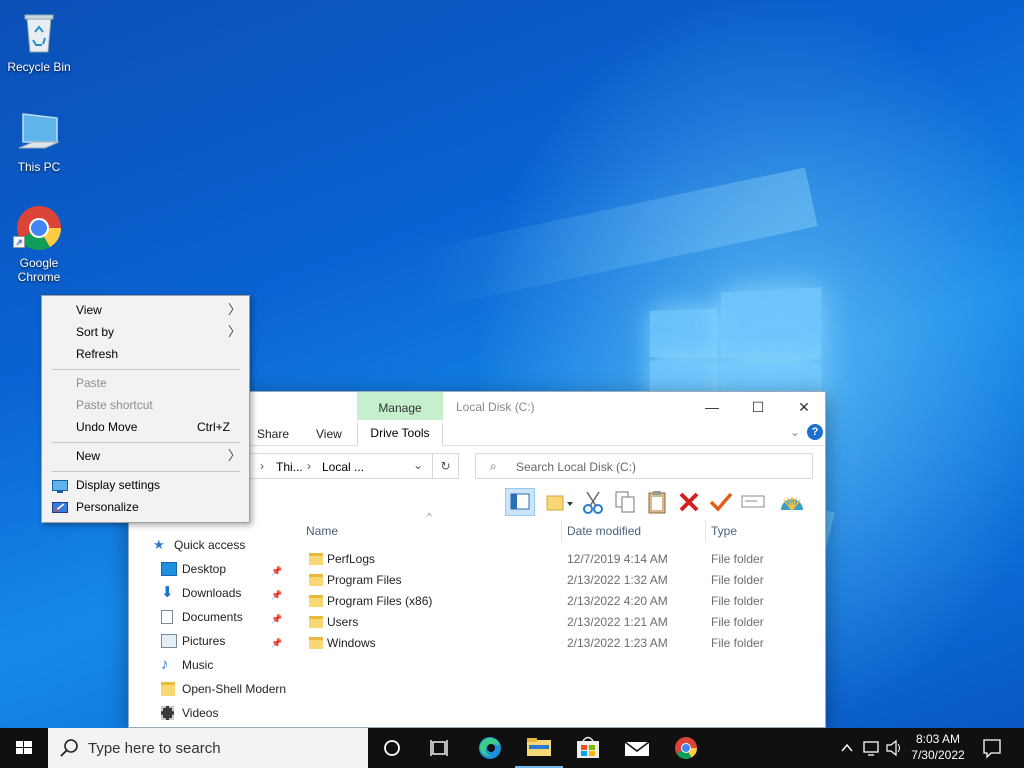  I want to click on star-icon: ★, so click(159, 544).